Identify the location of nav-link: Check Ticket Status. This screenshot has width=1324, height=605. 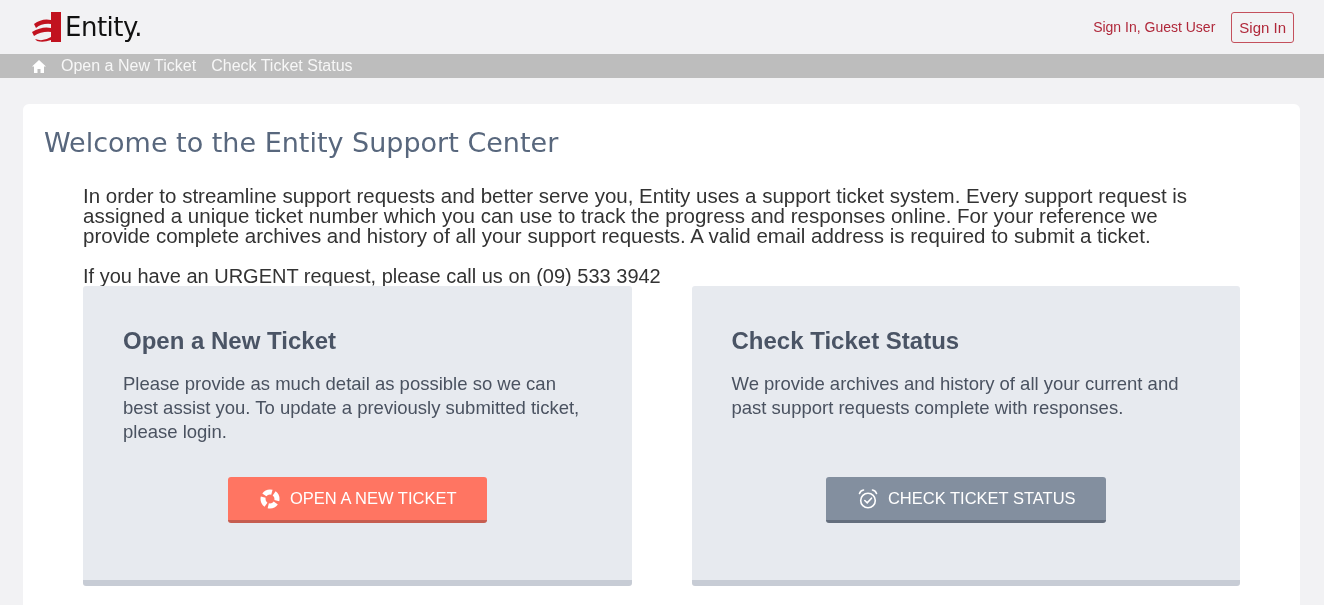
(282, 66).